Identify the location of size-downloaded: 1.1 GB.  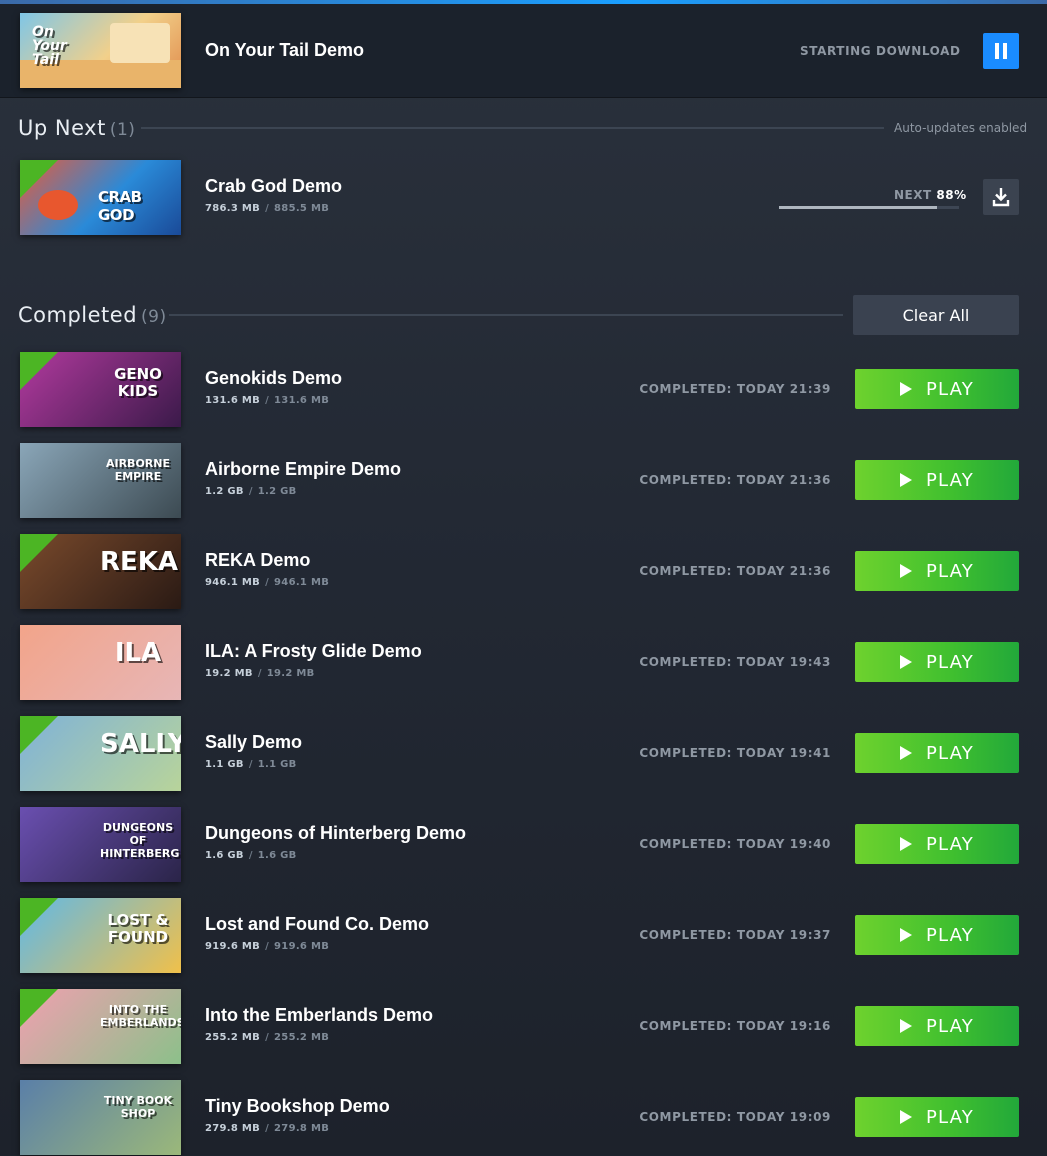
(224, 764).